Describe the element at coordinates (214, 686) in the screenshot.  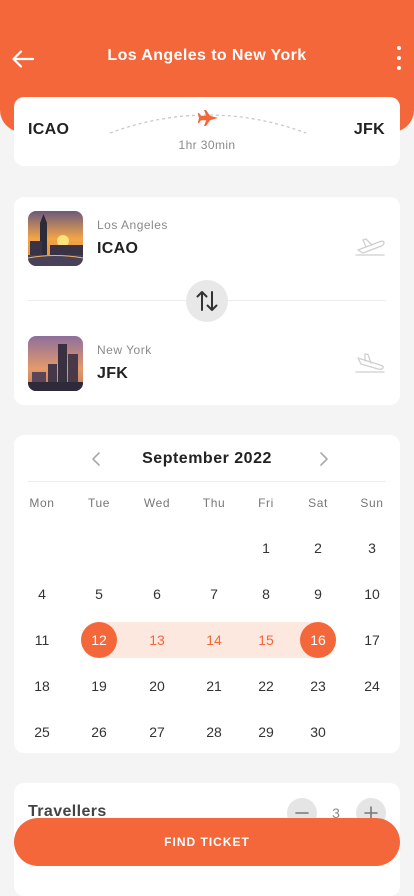
I see `calendar-day: 21` at that location.